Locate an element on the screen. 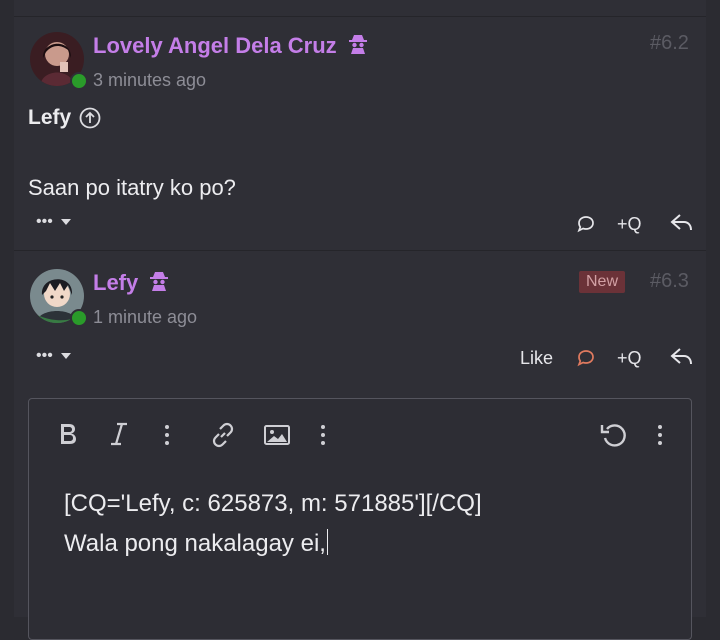  post-number: #6.3 is located at coordinates (669, 281).